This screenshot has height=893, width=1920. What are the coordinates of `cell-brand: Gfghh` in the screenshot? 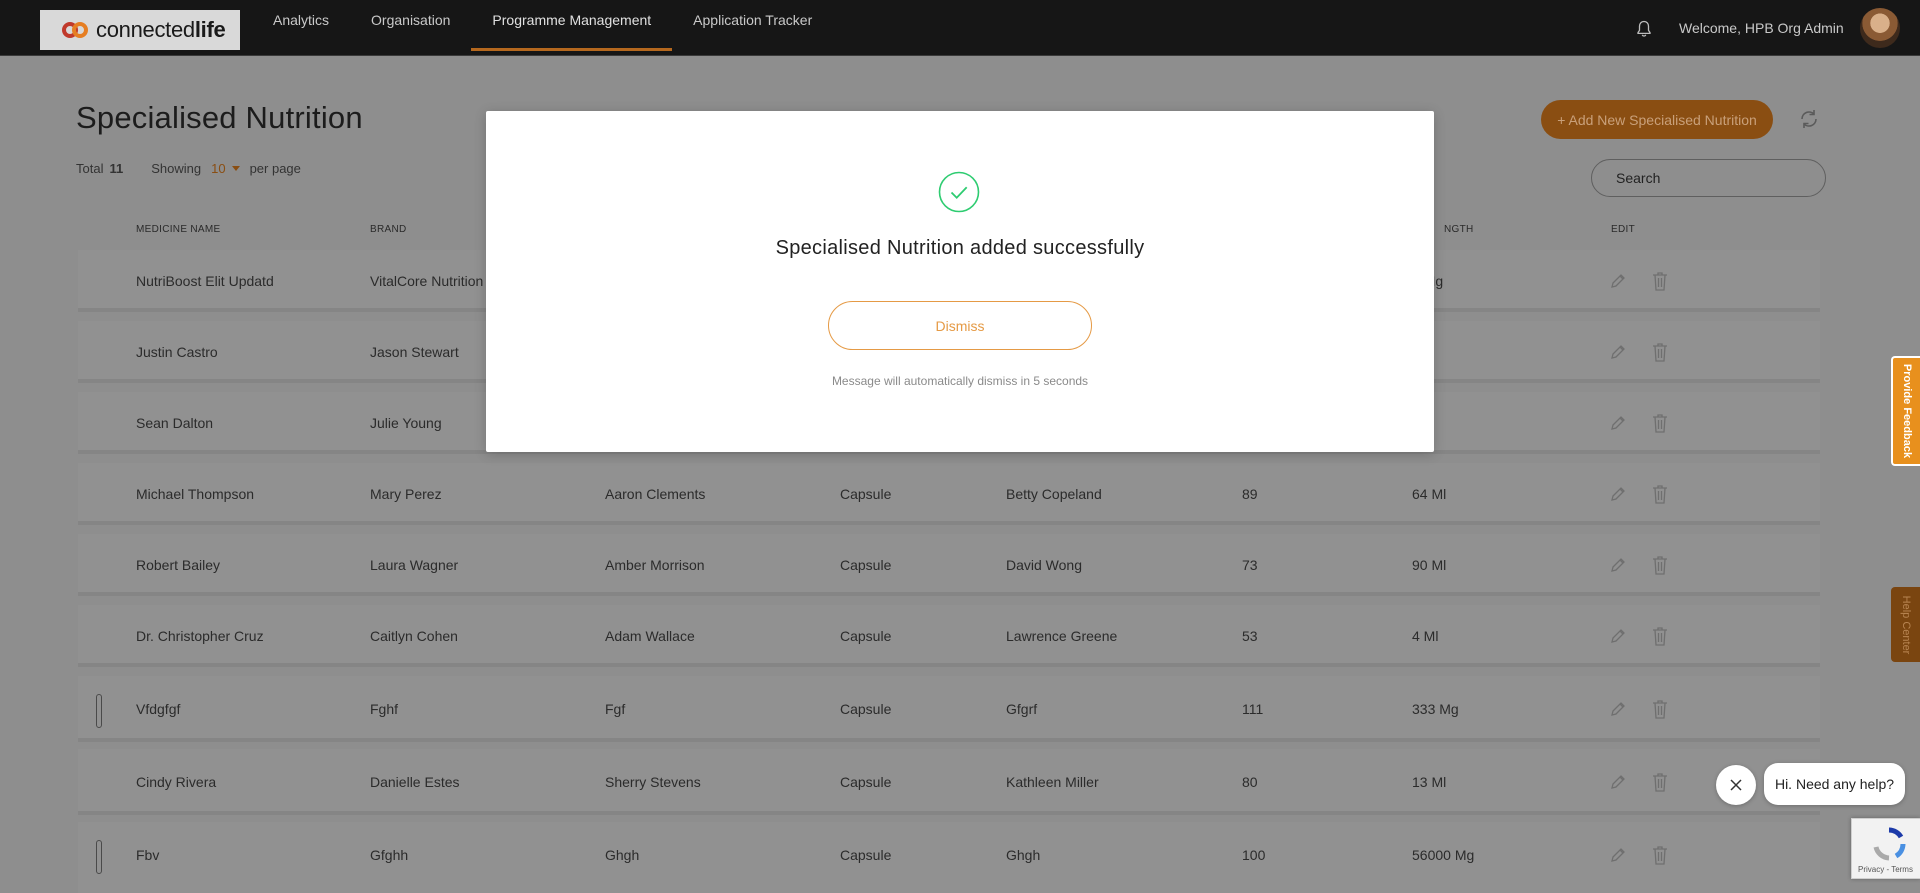 It's located at (389, 855).